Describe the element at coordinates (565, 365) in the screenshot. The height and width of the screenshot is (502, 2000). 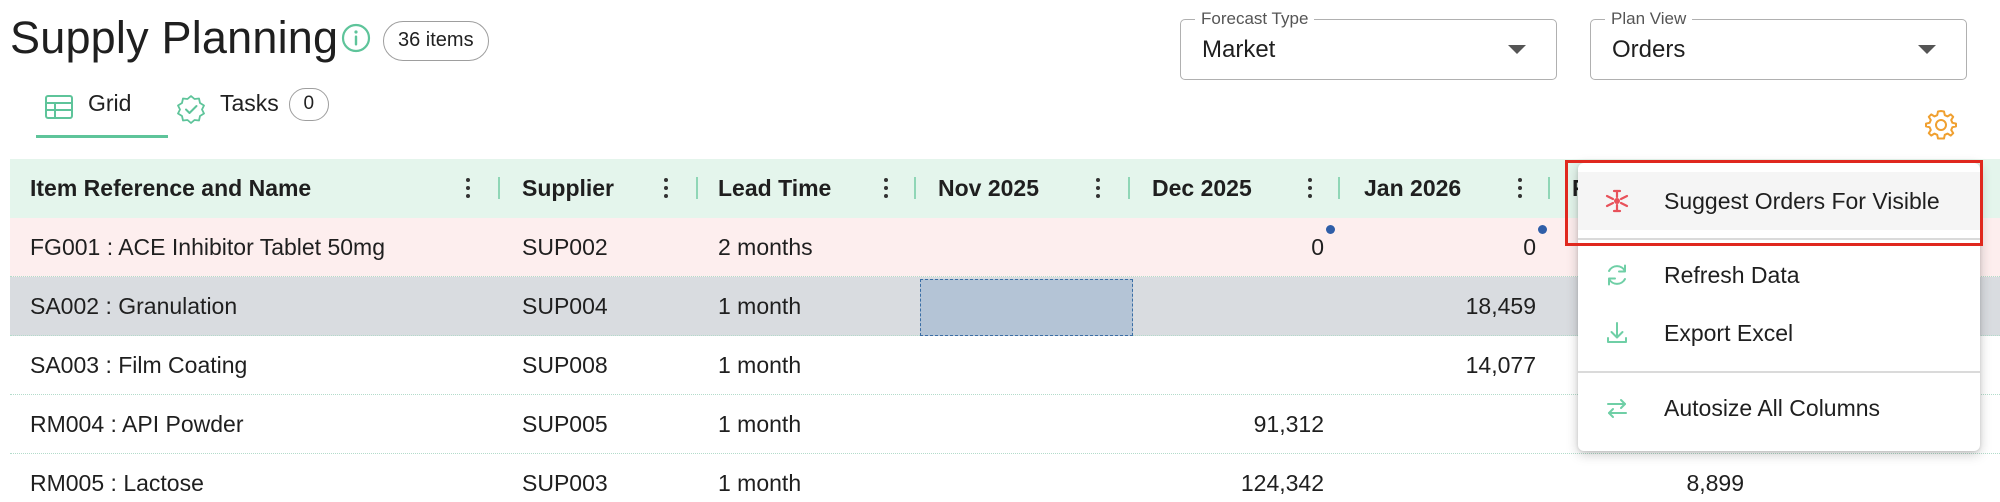
I see `supplier-cell: SUP008` at that location.